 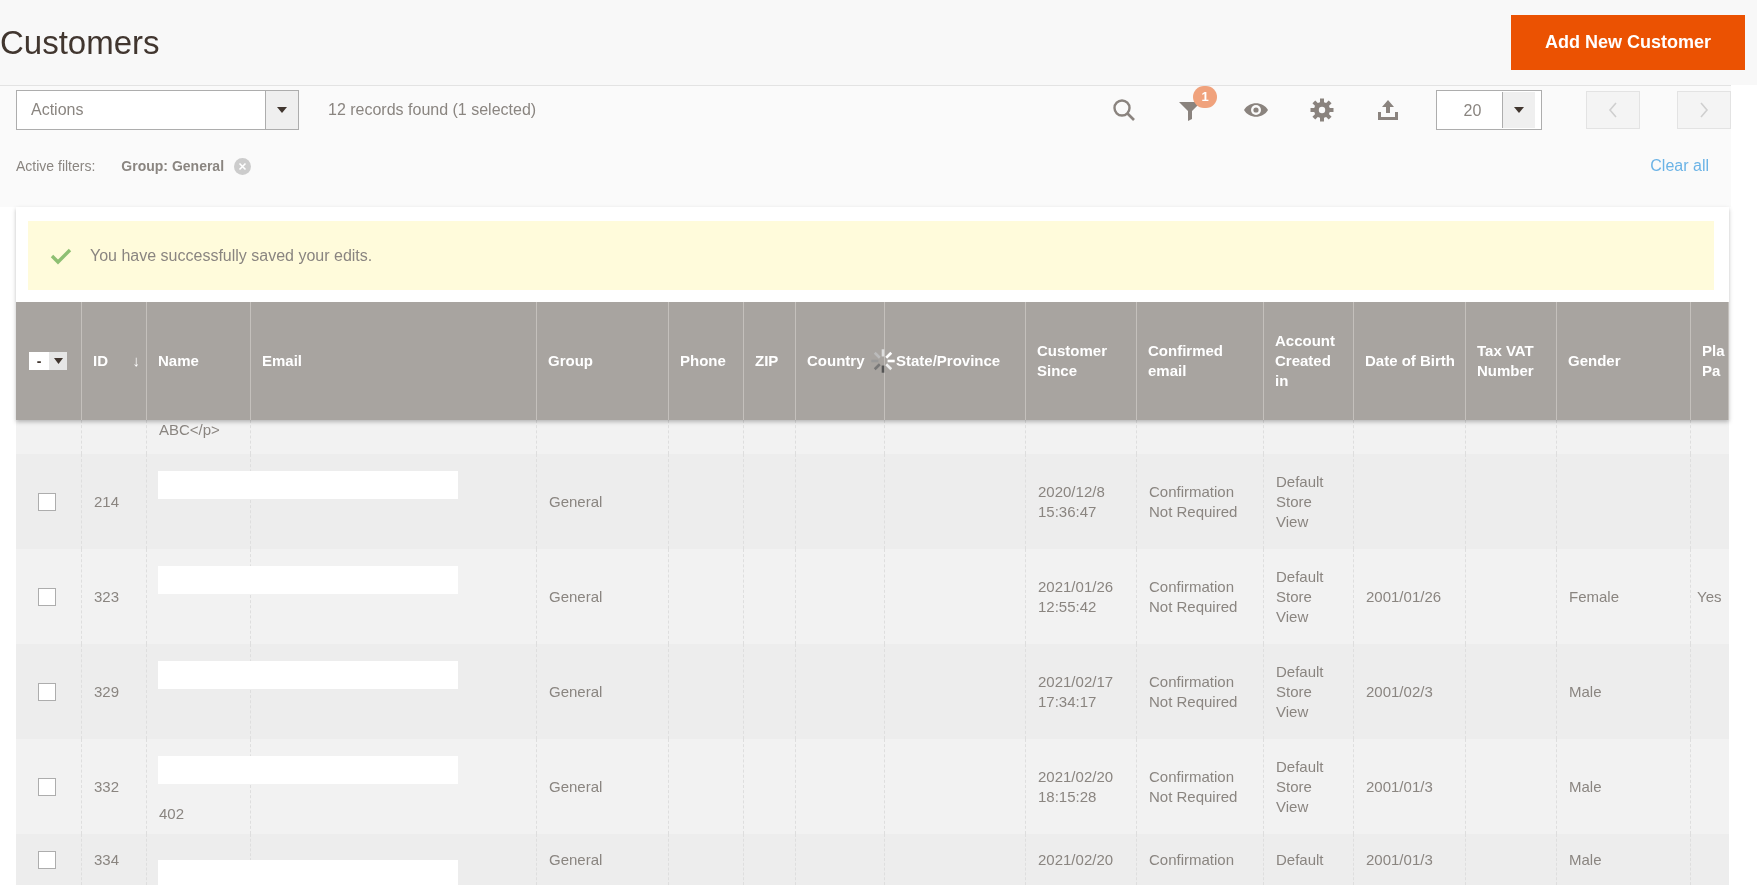 I want to click on previous-page-button, so click(x=1613, y=110).